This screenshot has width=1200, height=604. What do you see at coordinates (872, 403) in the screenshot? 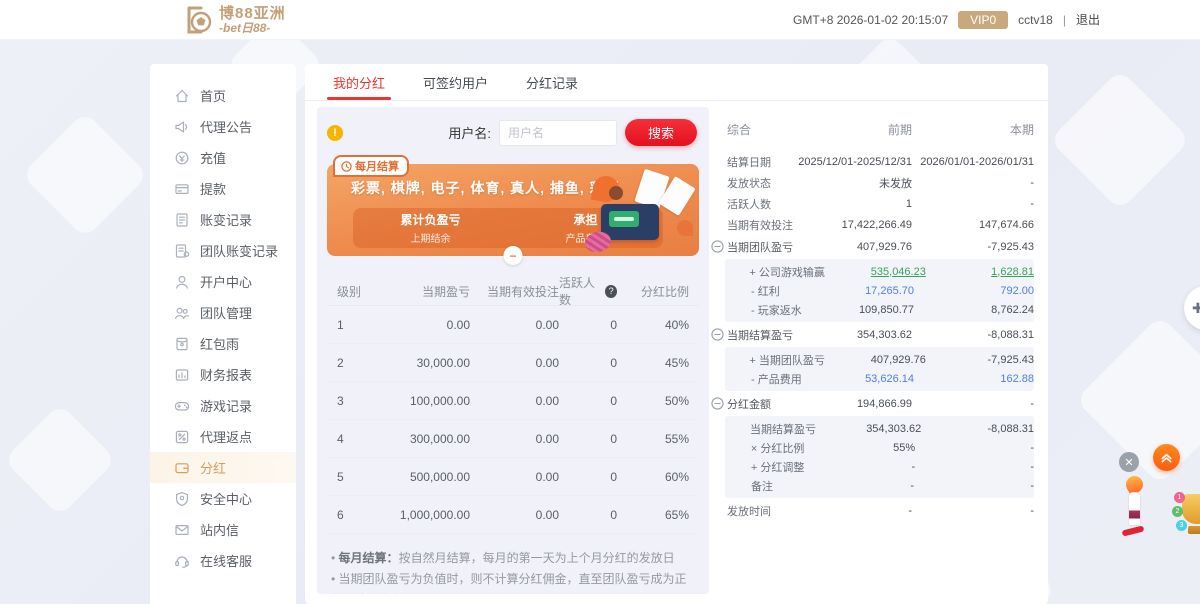
I see `summary-row: 分红金额 194,866.99 -` at bounding box center [872, 403].